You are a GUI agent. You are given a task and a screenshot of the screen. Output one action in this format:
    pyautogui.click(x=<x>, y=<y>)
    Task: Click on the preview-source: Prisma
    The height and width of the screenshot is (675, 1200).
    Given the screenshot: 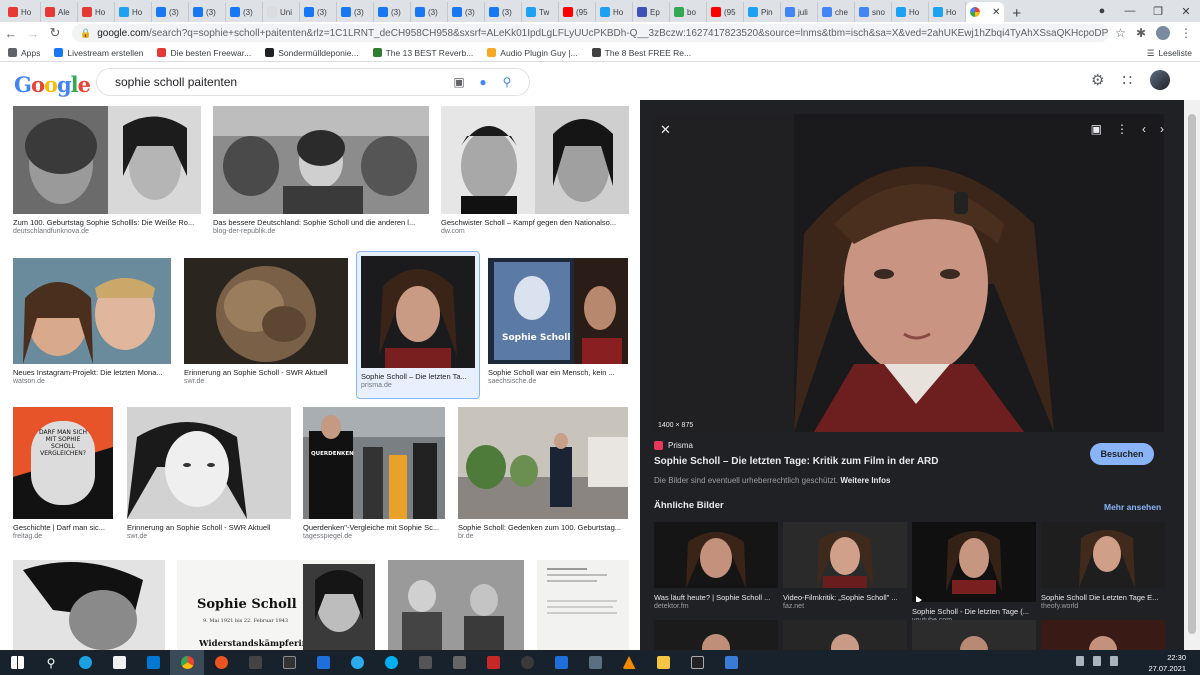 What is the action you would take?
    pyautogui.click(x=673, y=445)
    